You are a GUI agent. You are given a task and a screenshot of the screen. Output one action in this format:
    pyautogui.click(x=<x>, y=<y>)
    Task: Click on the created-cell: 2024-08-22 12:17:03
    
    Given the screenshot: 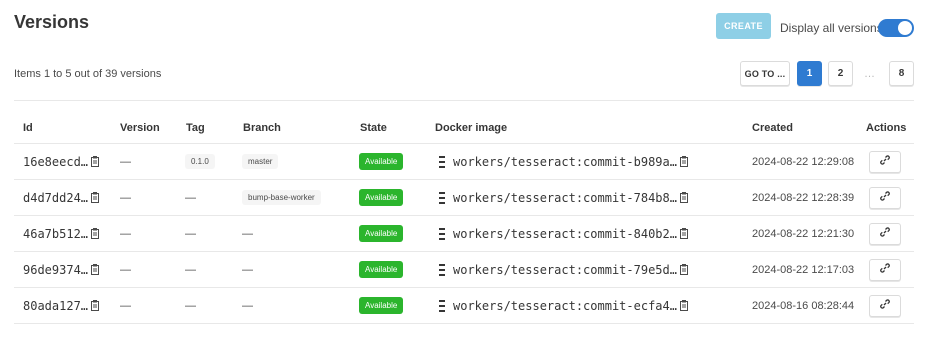 What is the action you would take?
    pyautogui.click(x=803, y=269)
    